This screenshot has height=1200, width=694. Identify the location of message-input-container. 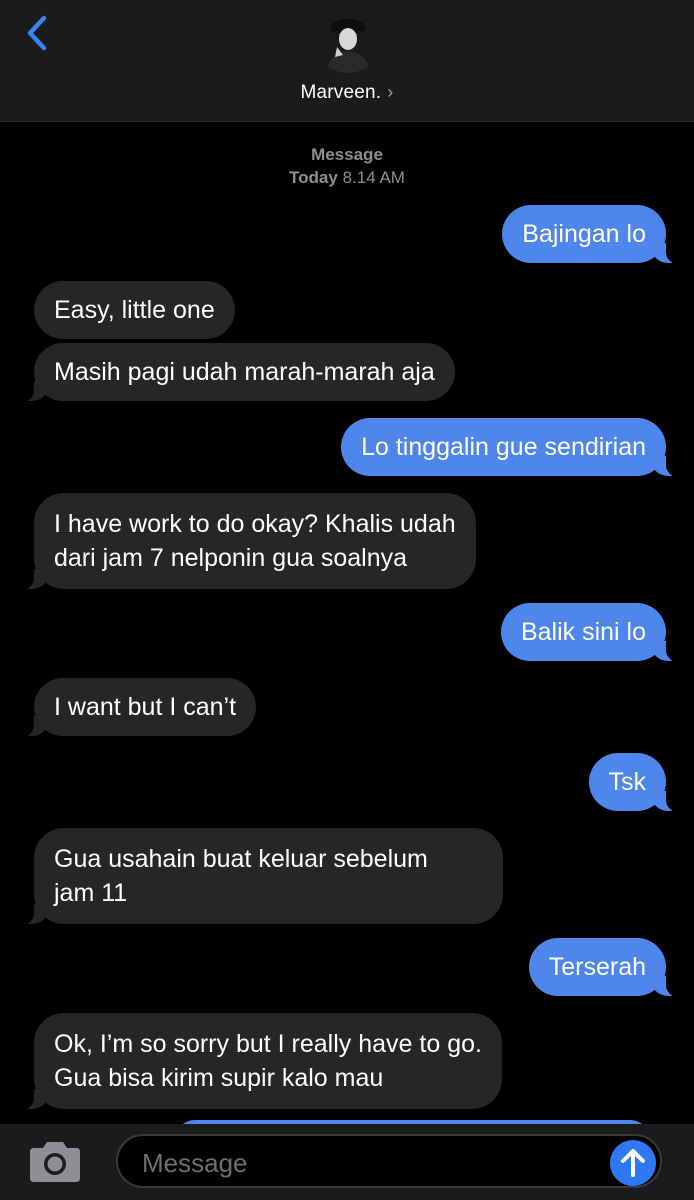
(389, 1161).